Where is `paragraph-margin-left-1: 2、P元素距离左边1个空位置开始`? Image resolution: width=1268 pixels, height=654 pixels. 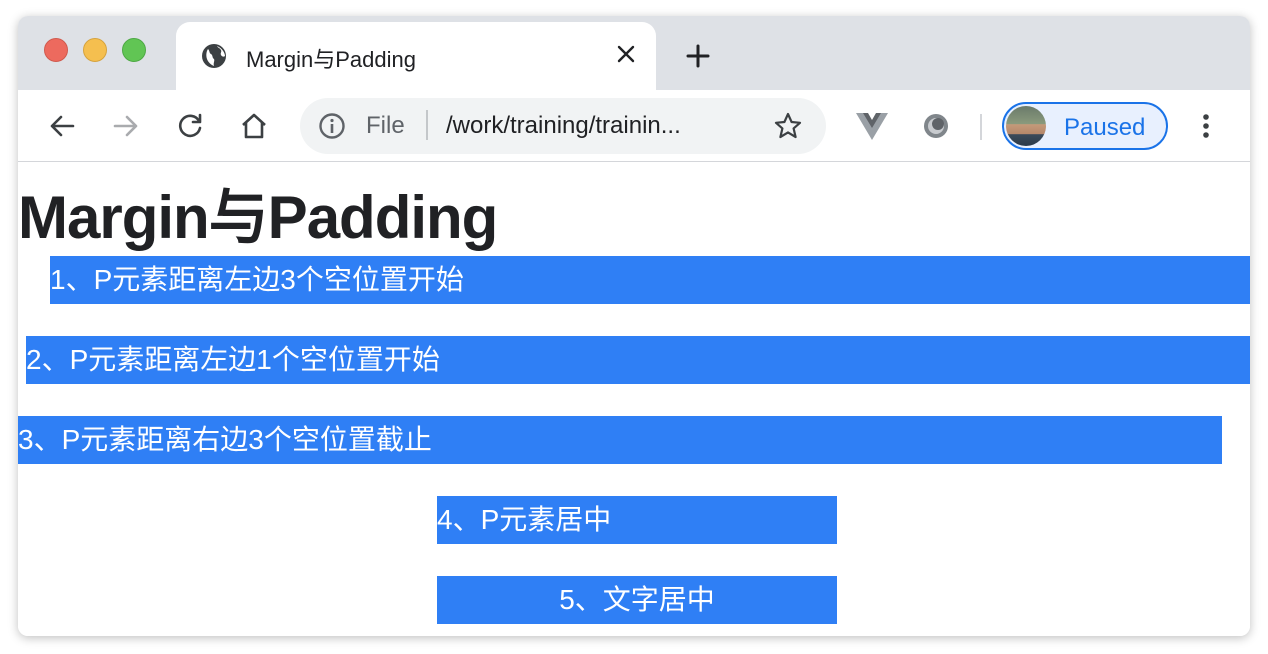
paragraph-margin-left-1: 2、P元素距离左边1个空位置开始 is located at coordinates (638, 360).